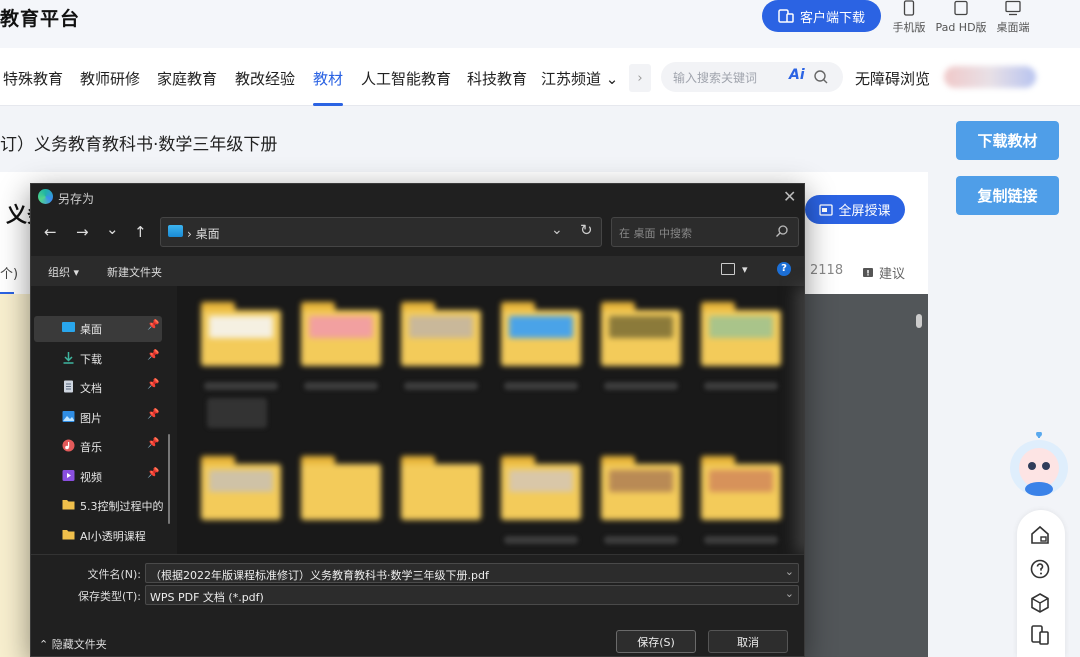 This screenshot has width=1080, height=657. What do you see at coordinates (797, 75) in the screenshot?
I see `ai-search-icon: Ai` at bounding box center [797, 75].